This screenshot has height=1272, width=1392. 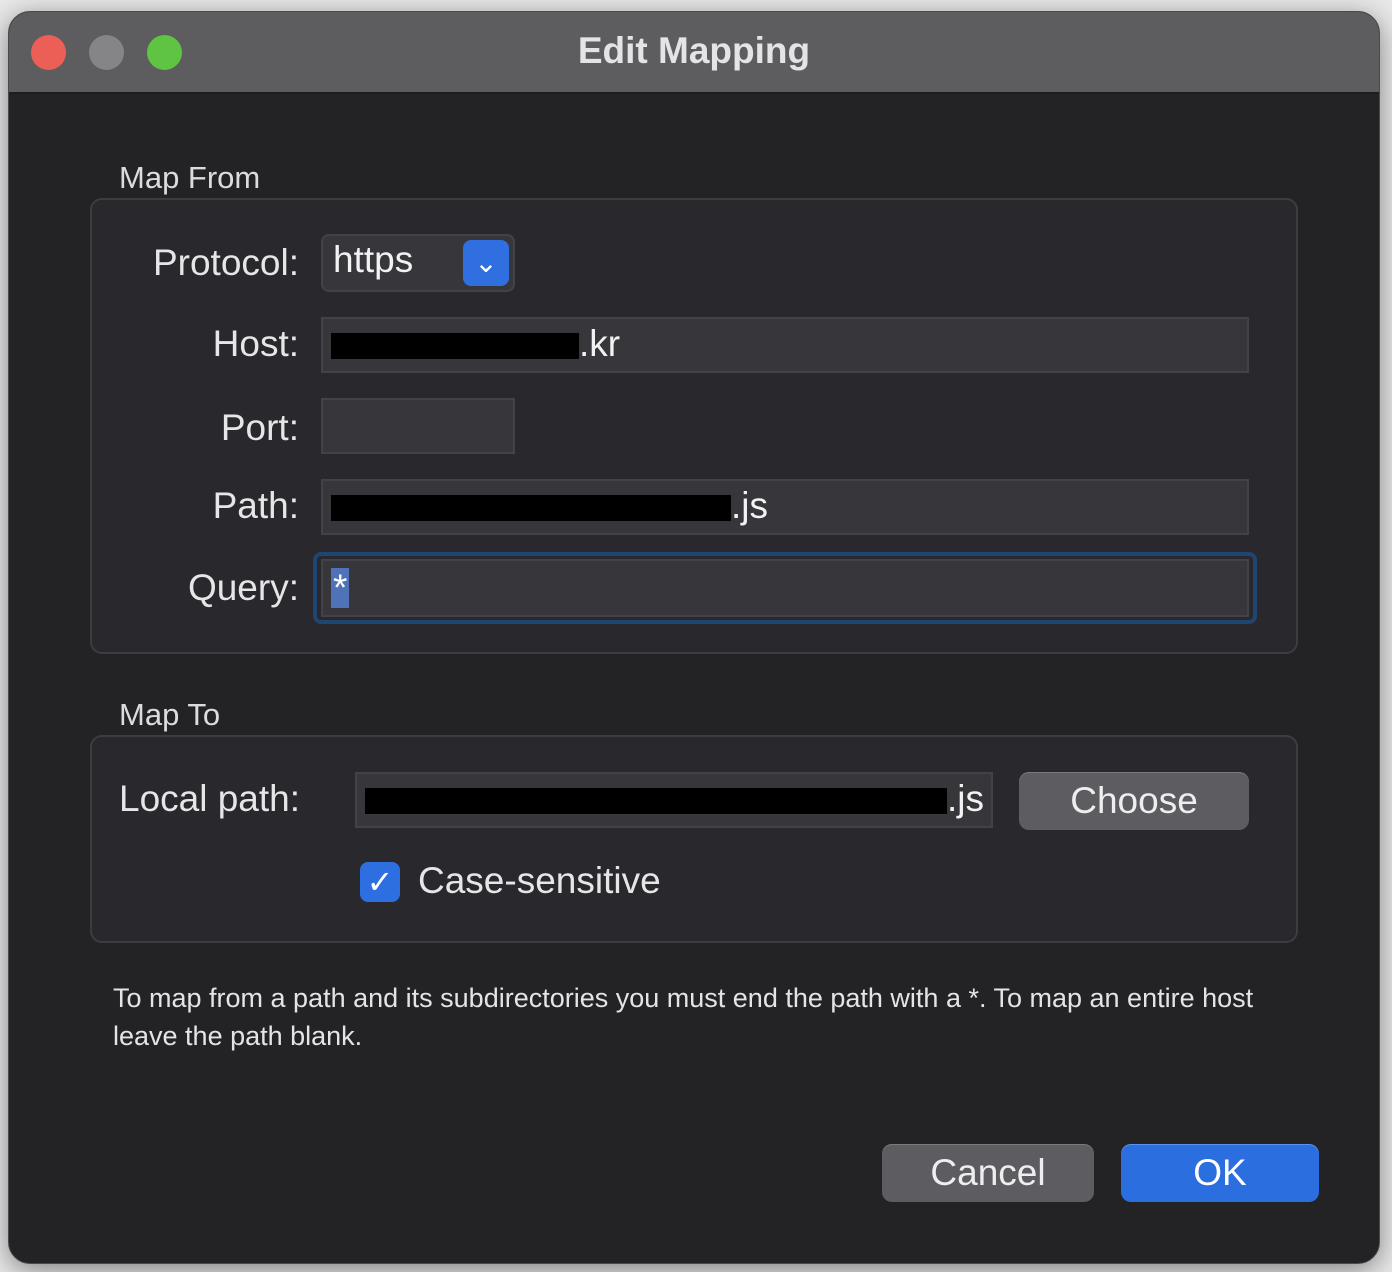 What do you see at coordinates (418, 426) in the screenshot?
I see `port-input` at bounding box center [418, 426].